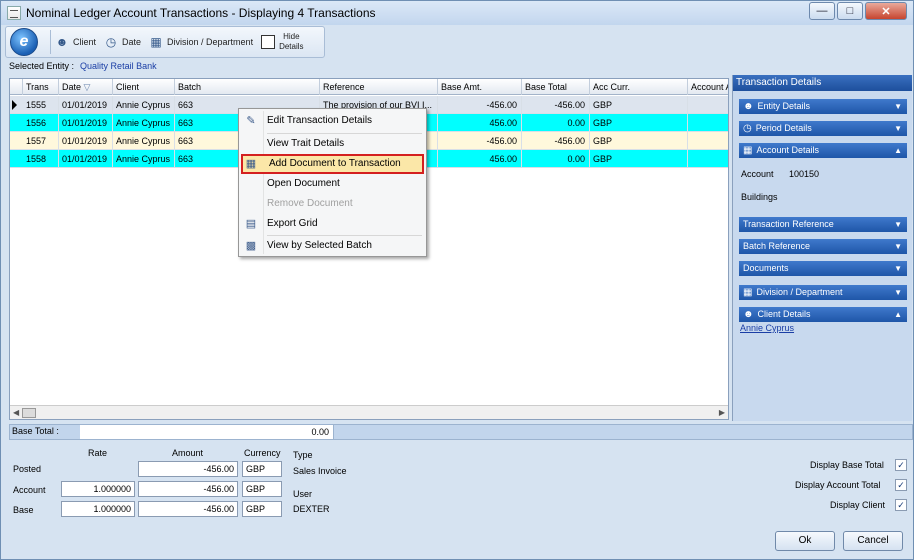 The image size is (914, 560). I want to click on section-transaction-reference: Transaction Reference ▼, so click(823, 224).